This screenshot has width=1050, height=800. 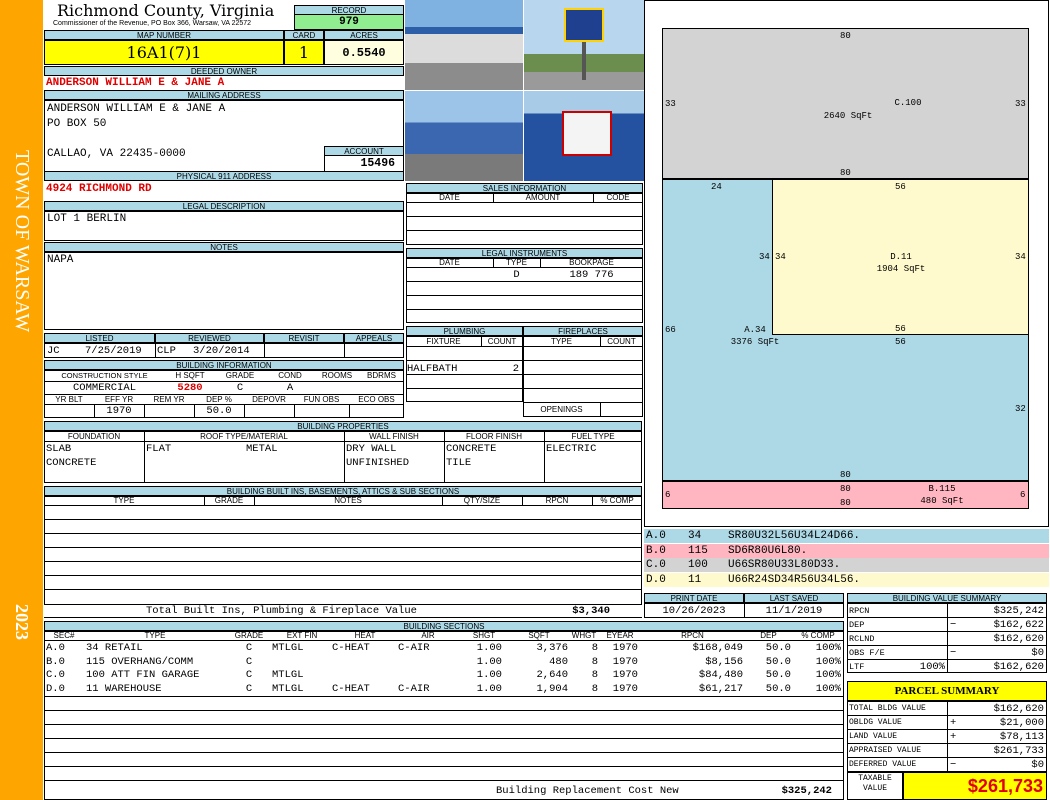 What do you see at coordinates (584, 635) in the screenshot?
I see `sections-header-9: WHGT` at bounding box center [584, 635].